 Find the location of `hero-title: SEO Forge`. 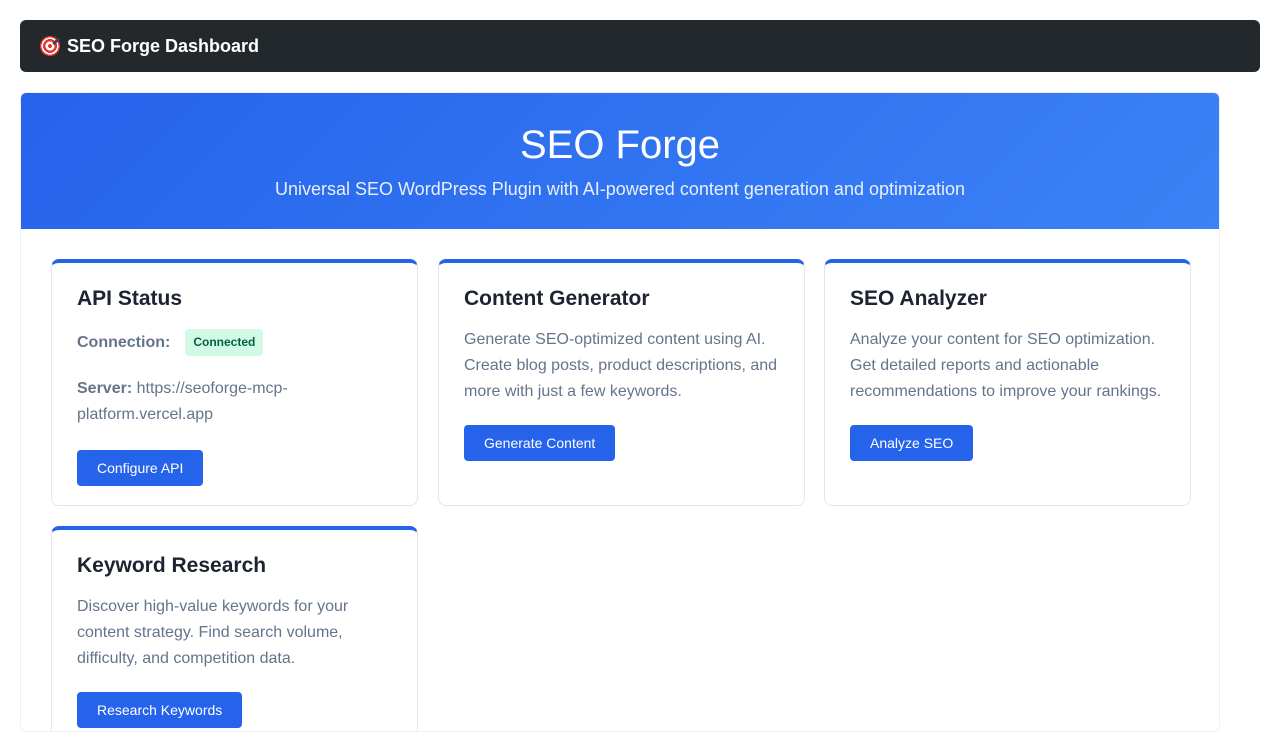

hero-title: SEO Forge is located at coordinates (620, 145).